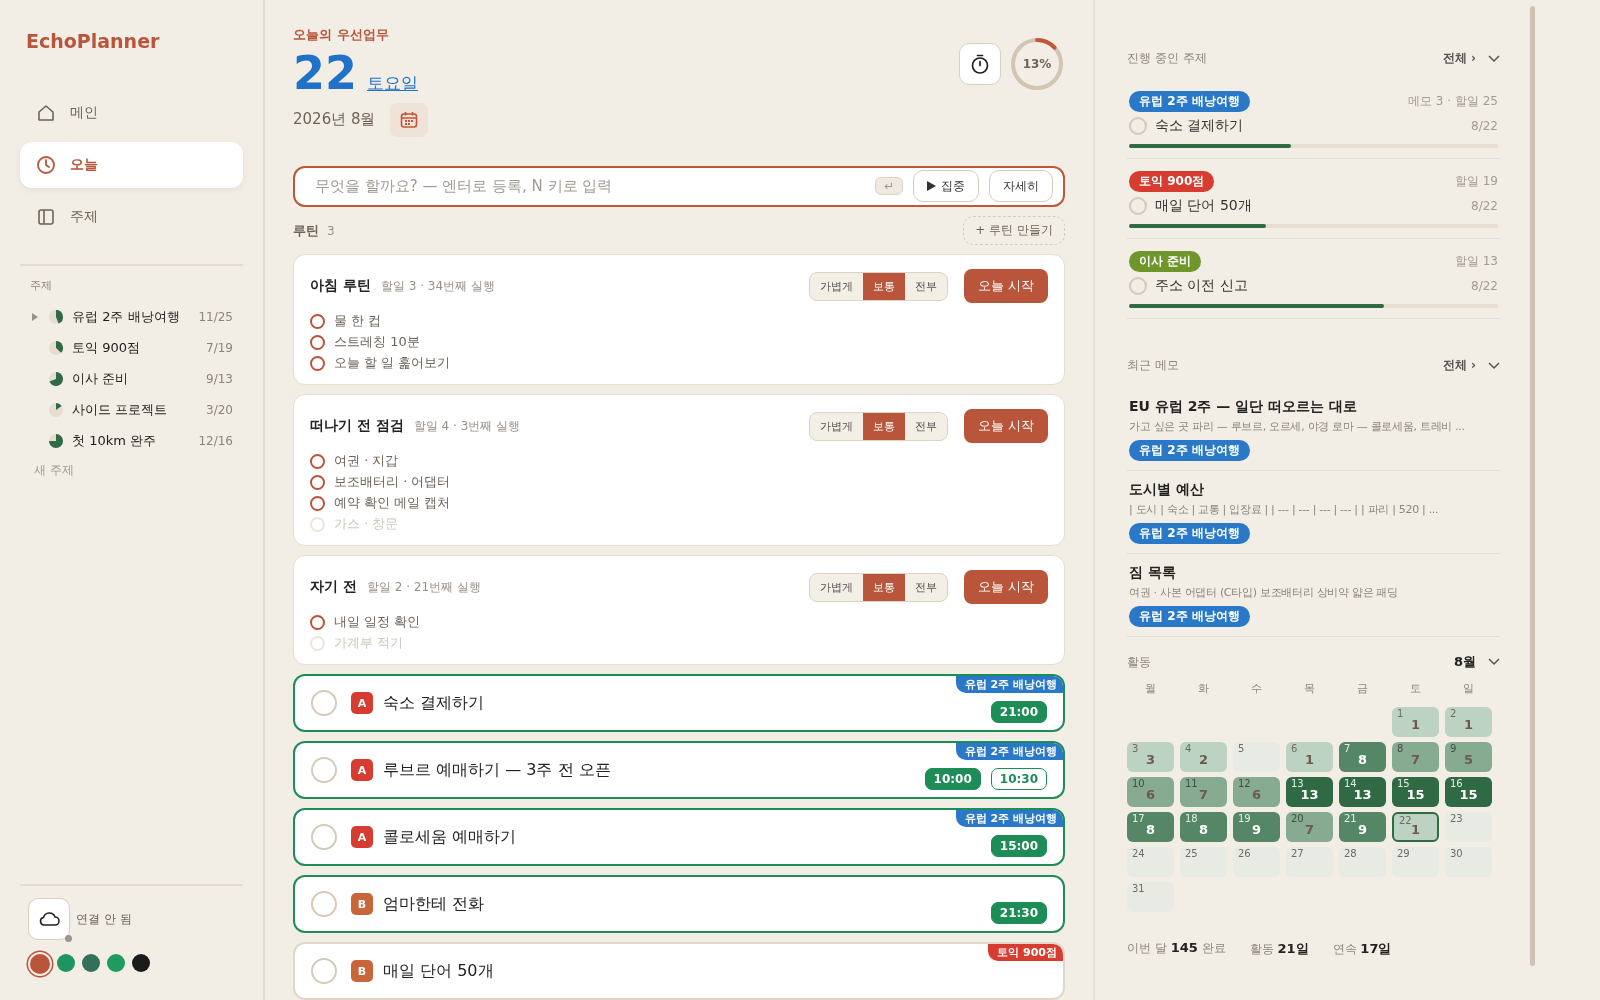 The height and width of the screenshot is (1000, 1600). What do you see at coordinates (1150, 757) in the screenshot?
I see `calendar-day: 3 3` at bounding box center [1150, 757].